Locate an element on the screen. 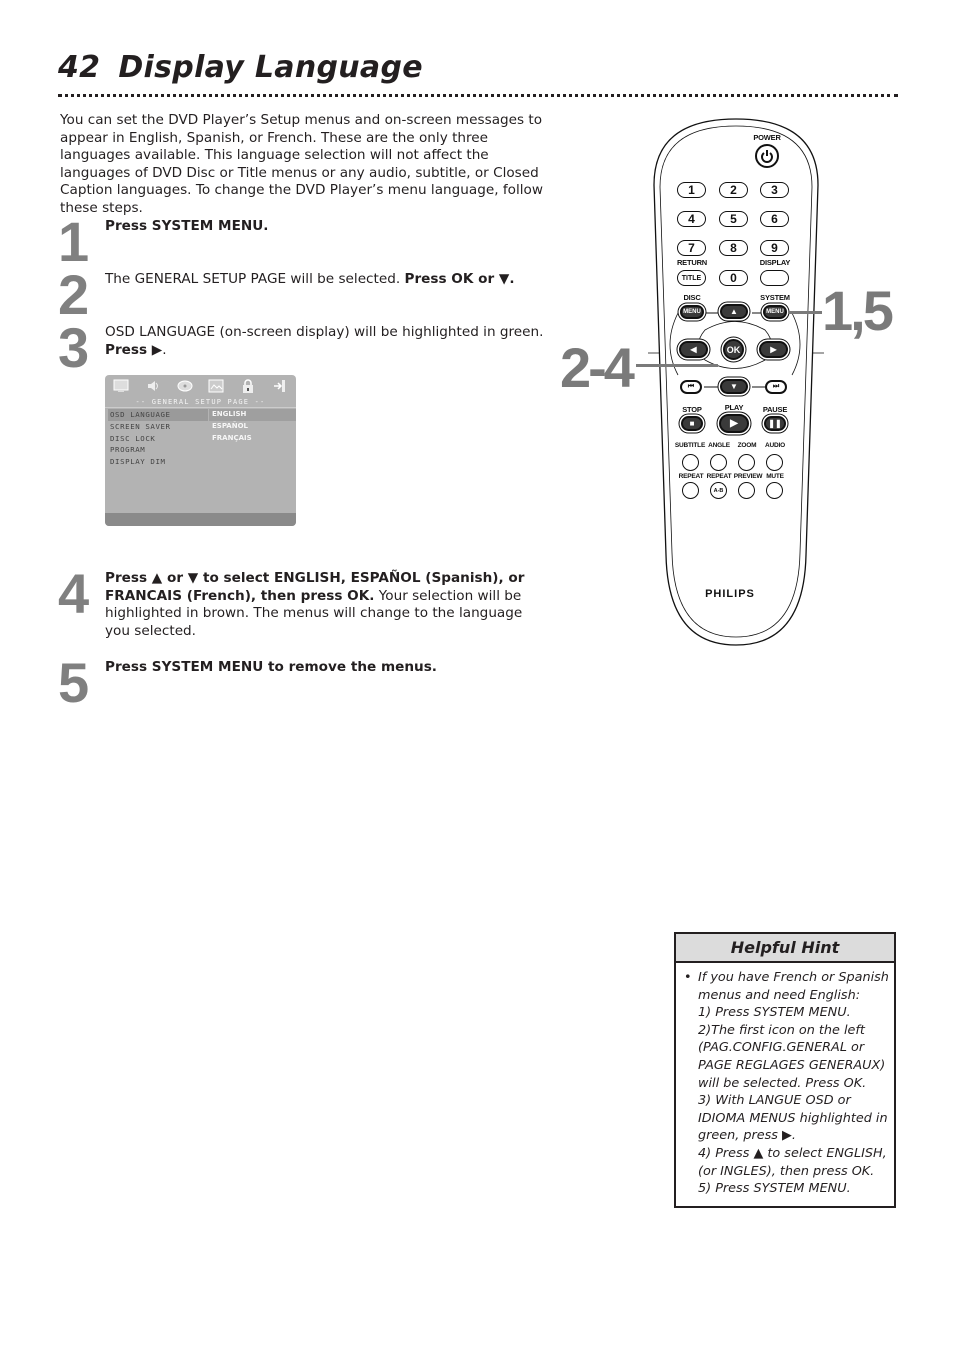  step-5-bold: Press SYSTEM MENU is located at coordinates (184, 667).